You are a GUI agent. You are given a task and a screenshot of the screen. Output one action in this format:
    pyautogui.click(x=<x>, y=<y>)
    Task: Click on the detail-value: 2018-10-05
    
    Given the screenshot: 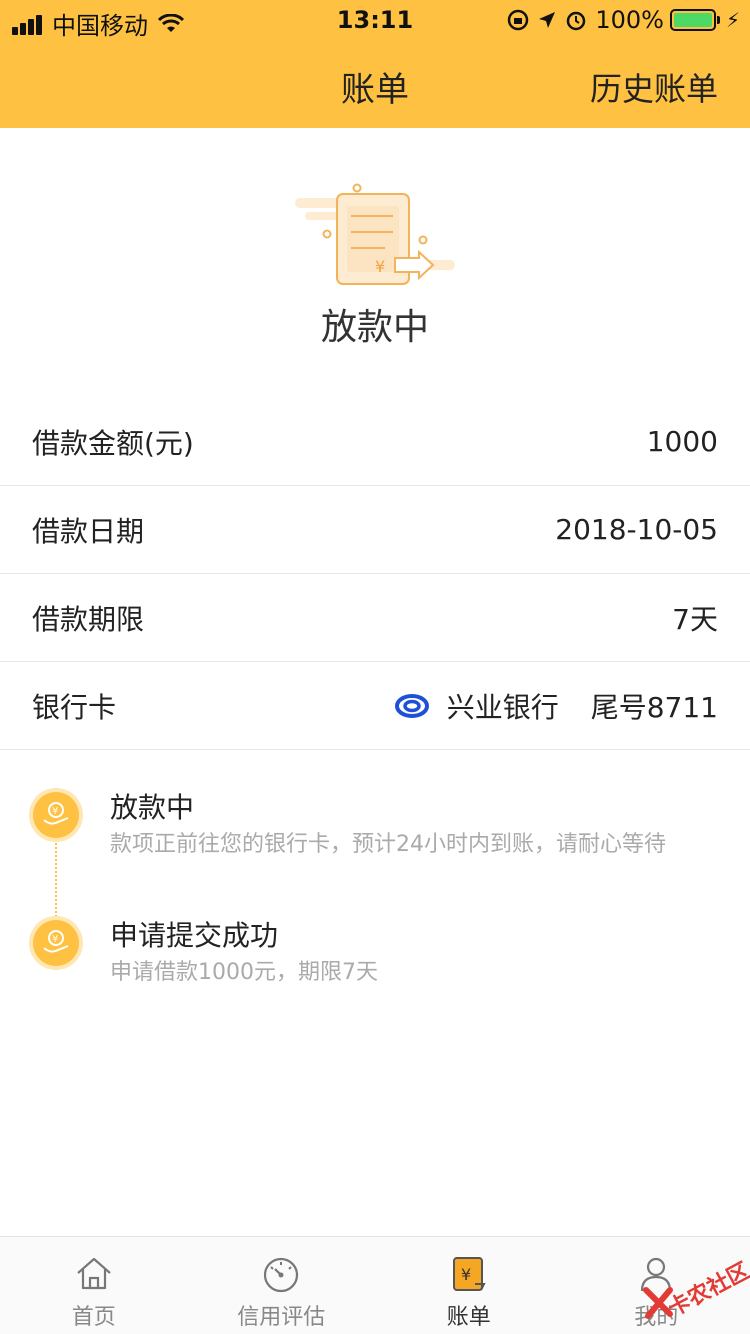 What is the action you would take?
    pyautogui.click(x=636, y=529)
    